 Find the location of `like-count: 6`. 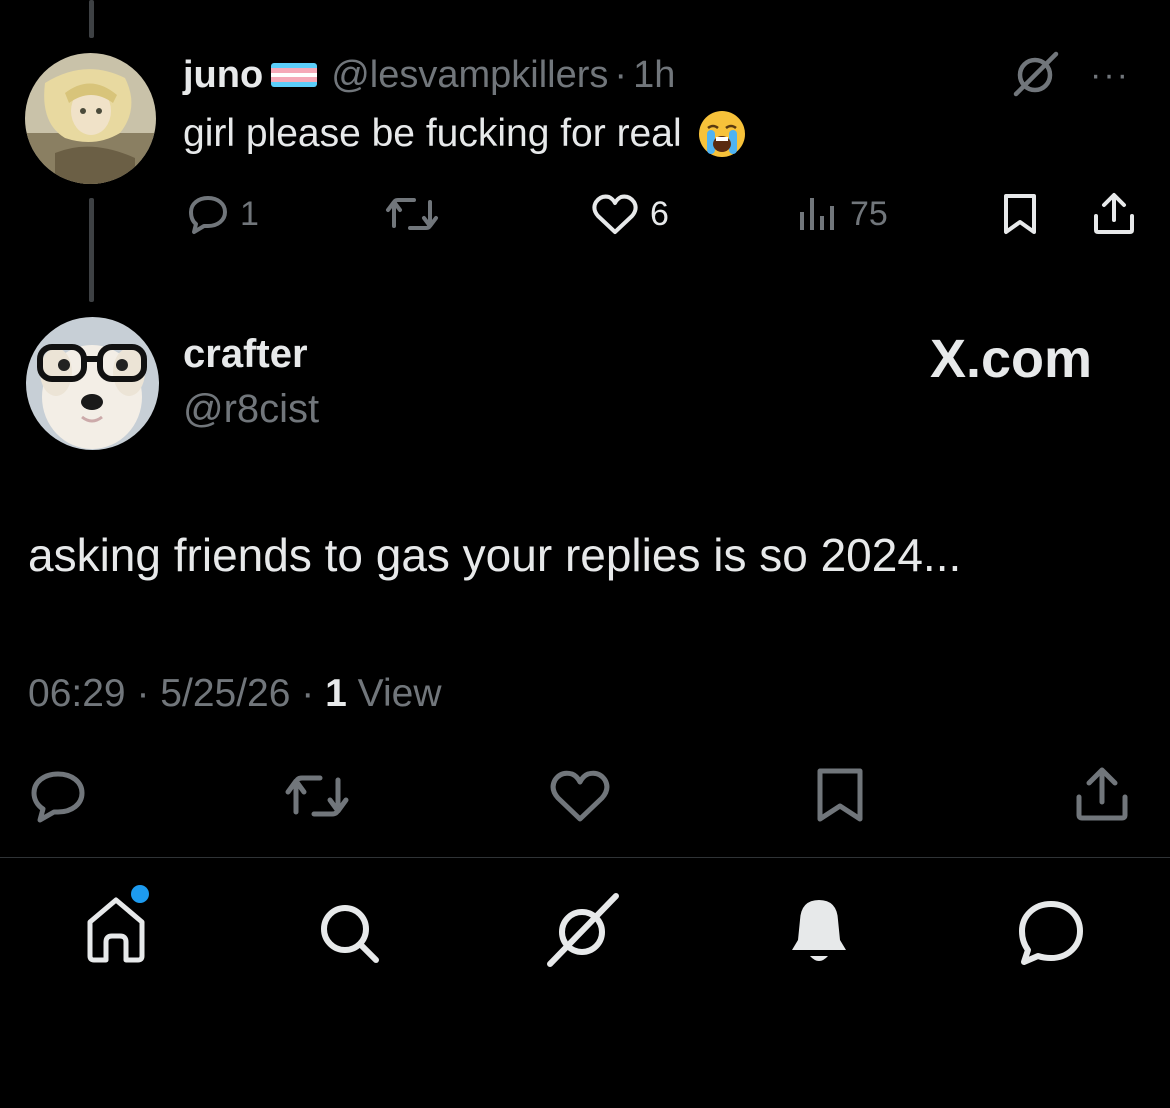

like-count: 6 is located at coordinates (659, 213).